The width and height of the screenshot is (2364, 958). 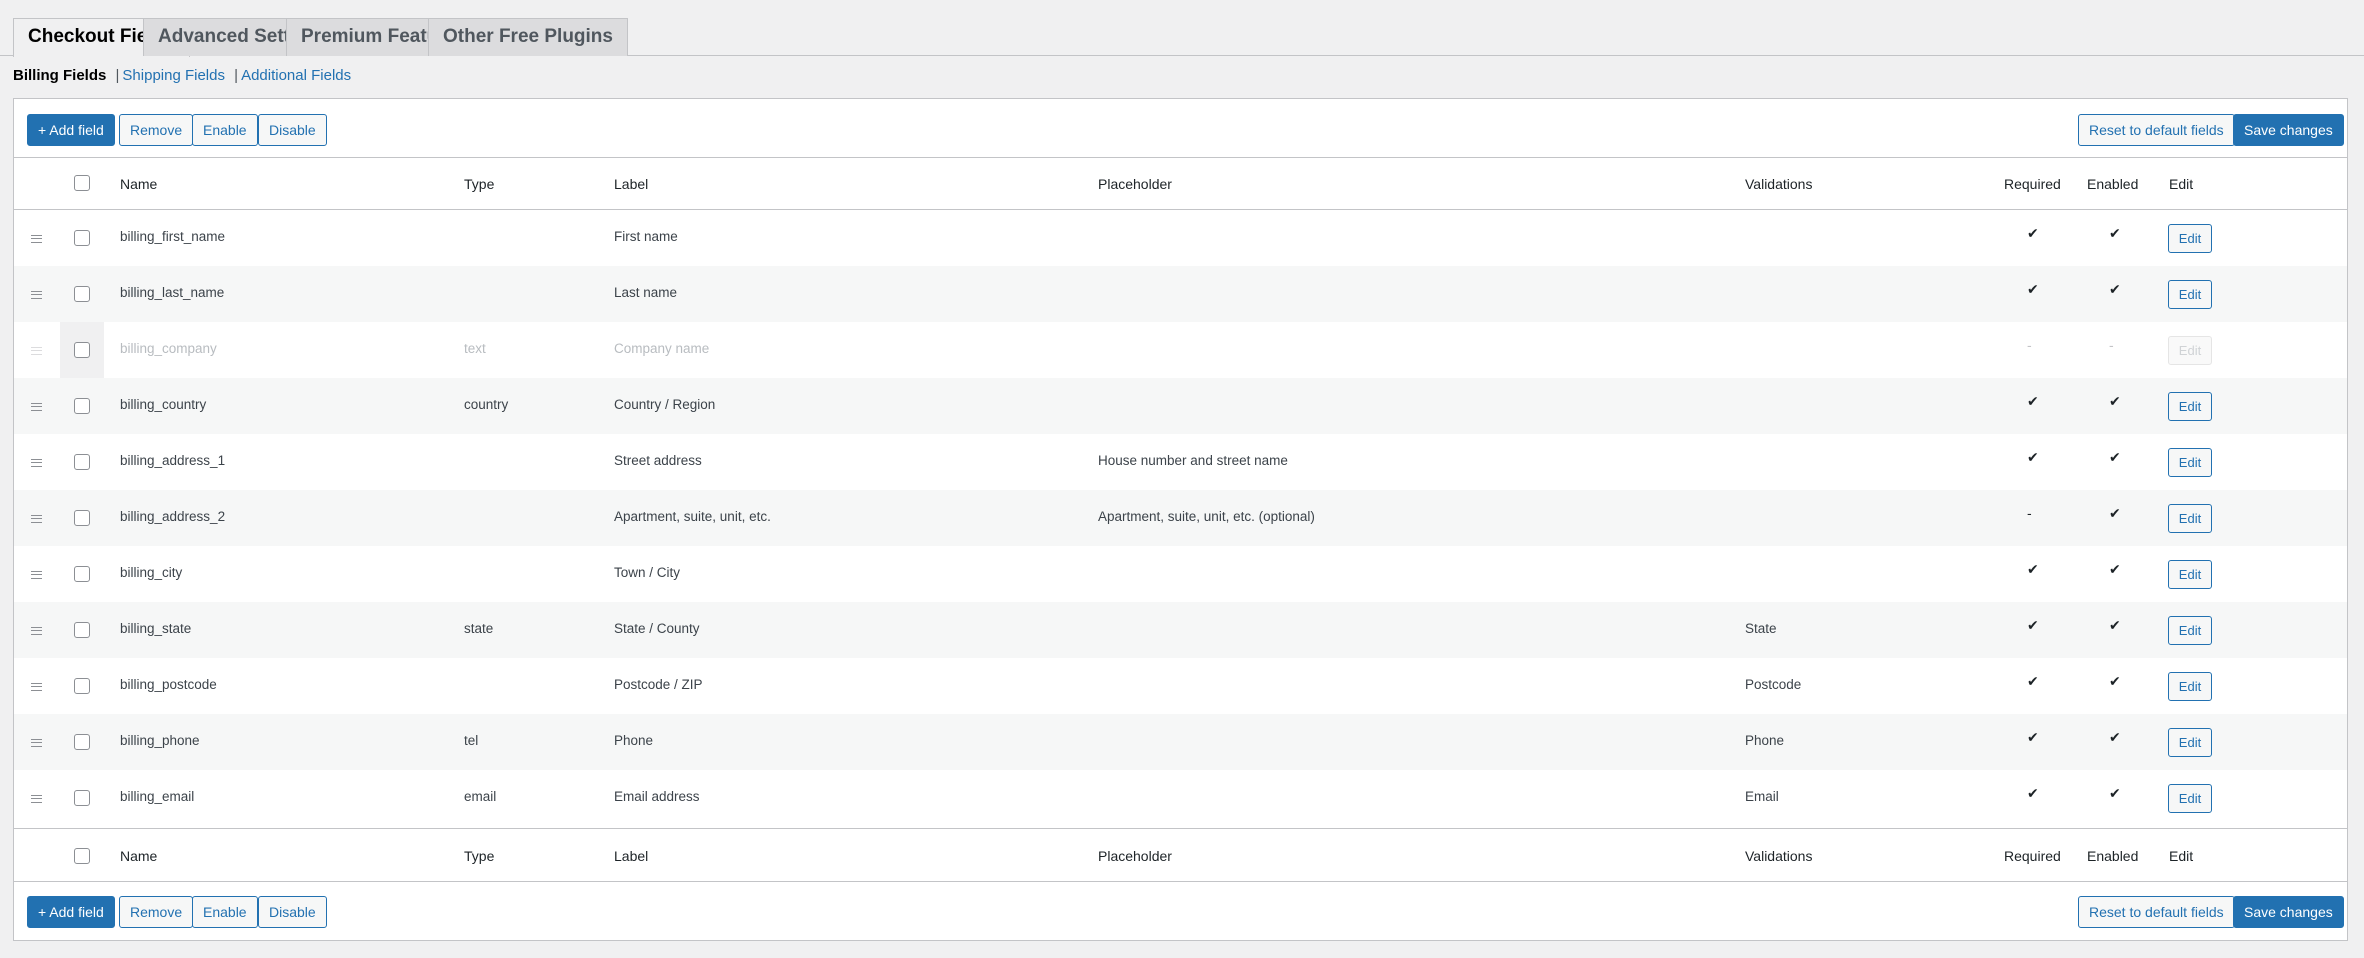 I want to click on field-type: email, so click(x=480, y=796).